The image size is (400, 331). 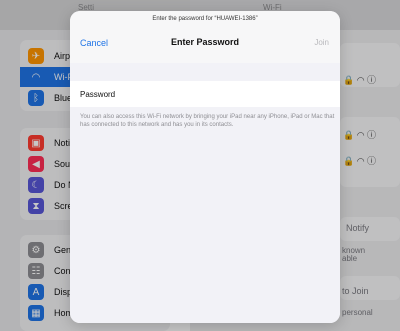 I want to click on join-button: Join, so click(x=321, y=42).